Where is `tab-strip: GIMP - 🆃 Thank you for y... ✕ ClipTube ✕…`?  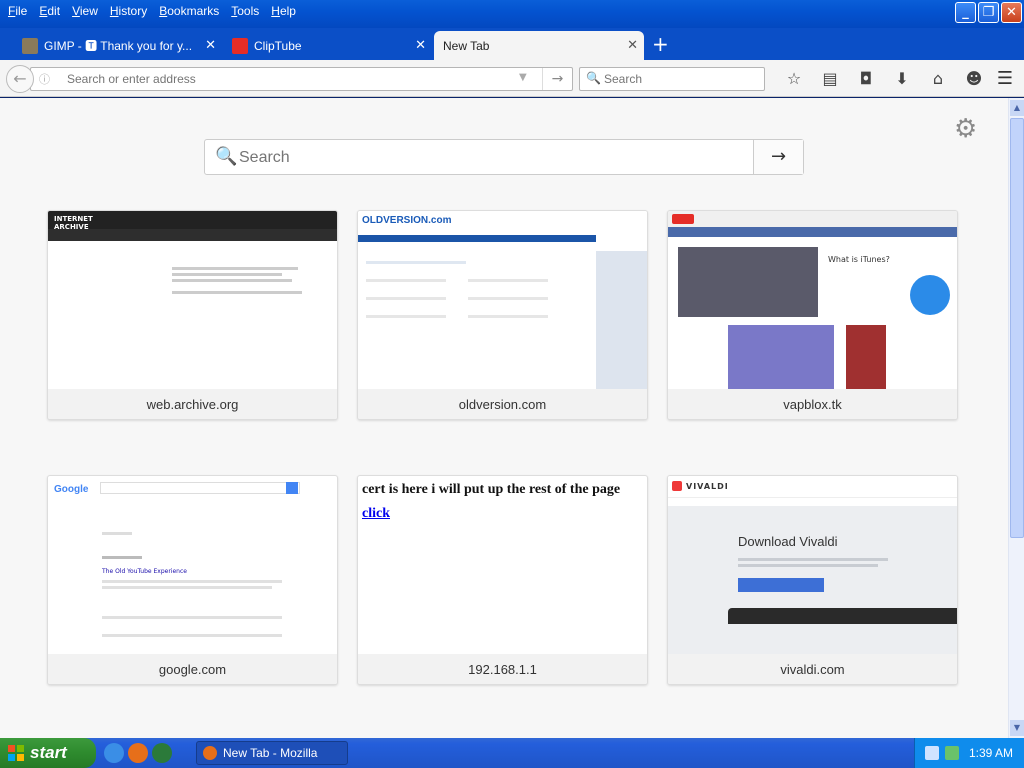 tab-strip: GIMP - 🆃 Thank you for y... ✕ ClipTube ✕… is located at coordinates (512, 44).